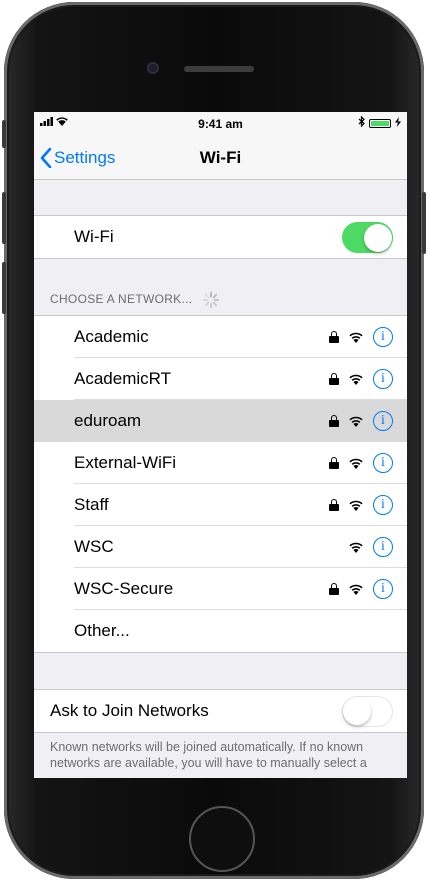 Image resolution: width=430 pixels, height=883 pixels. I want to click on network-row-wsc-secure: WSC-Secure i, so click(220, 589).